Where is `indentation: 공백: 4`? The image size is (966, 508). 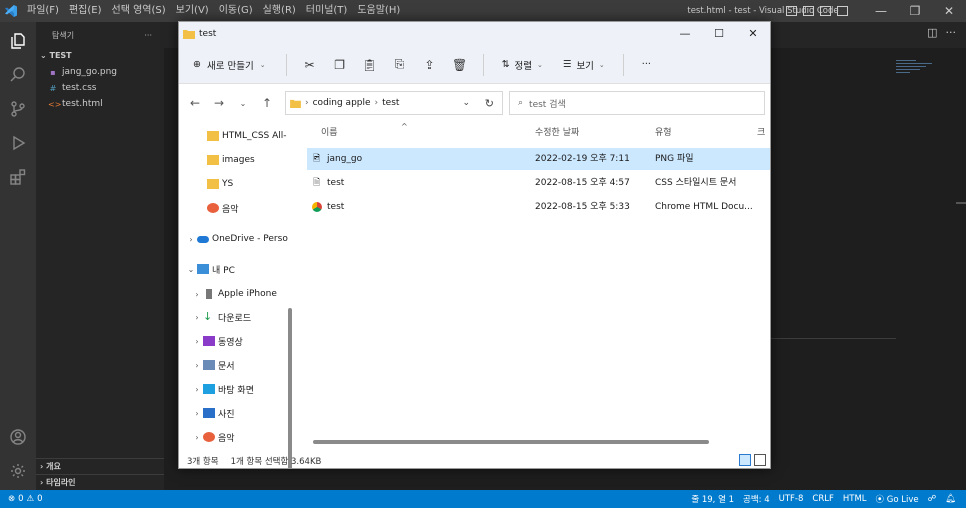 indentation: 공백: 4 is located at coordinates (756, 499).